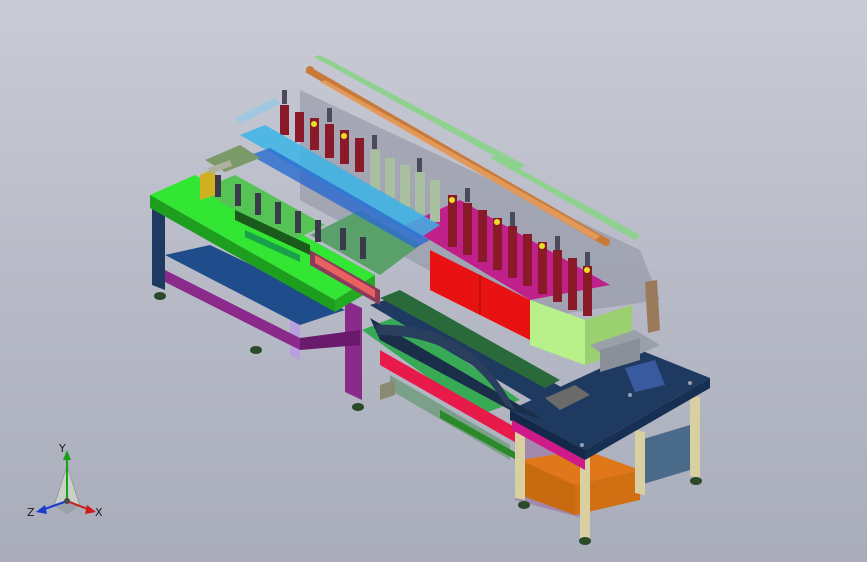 Image resolution: width=867 pixels, height=562 pixels. I want to click on axis-triad: Y X Z, so click(67, 484).